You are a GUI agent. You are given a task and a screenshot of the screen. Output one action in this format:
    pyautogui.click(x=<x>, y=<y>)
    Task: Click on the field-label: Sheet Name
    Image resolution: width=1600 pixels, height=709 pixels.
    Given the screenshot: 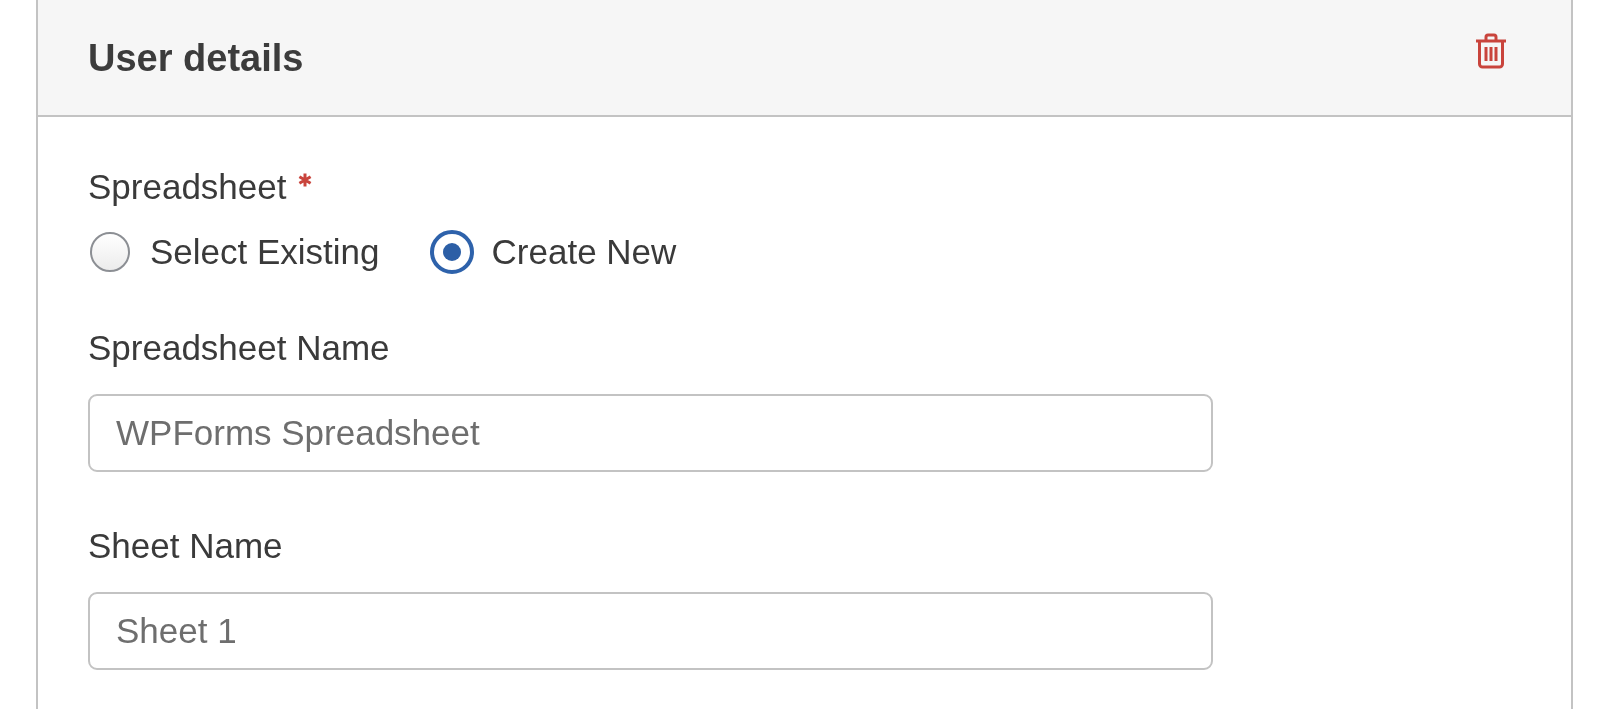 What is the action you would take?
    pyautogui.click(x=185, y=546)
    